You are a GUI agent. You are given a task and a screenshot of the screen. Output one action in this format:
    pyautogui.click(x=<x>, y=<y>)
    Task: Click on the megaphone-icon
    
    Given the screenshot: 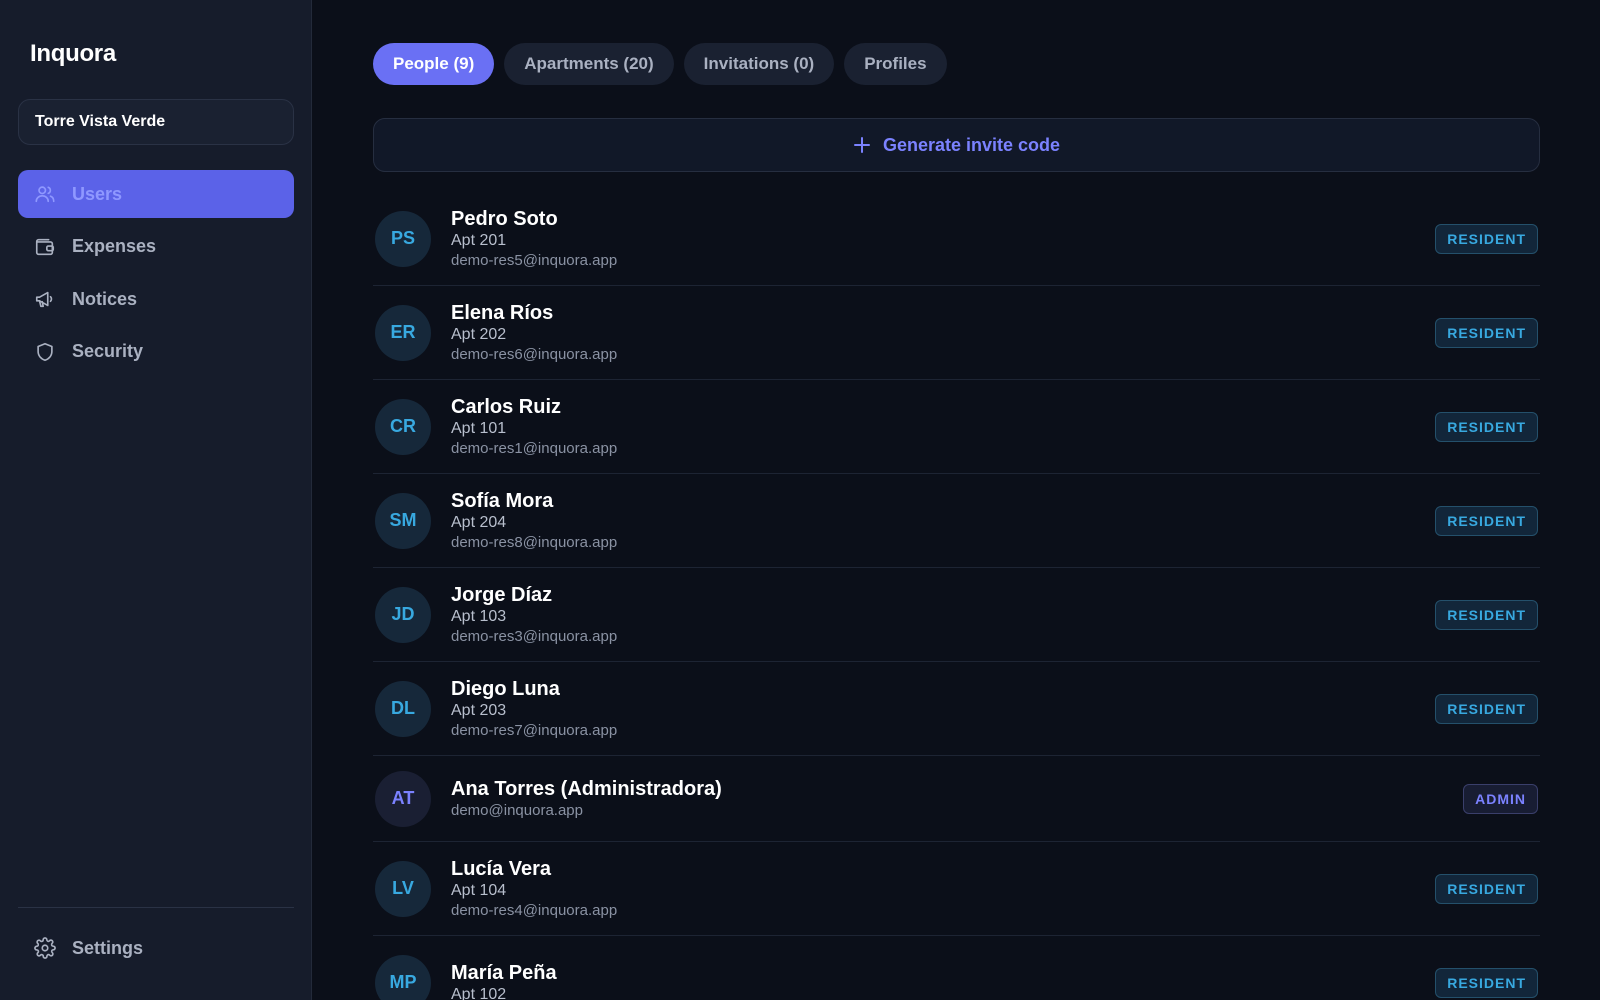 What is the action you would take?
    pyautogui.click(x=45, y=299)
    